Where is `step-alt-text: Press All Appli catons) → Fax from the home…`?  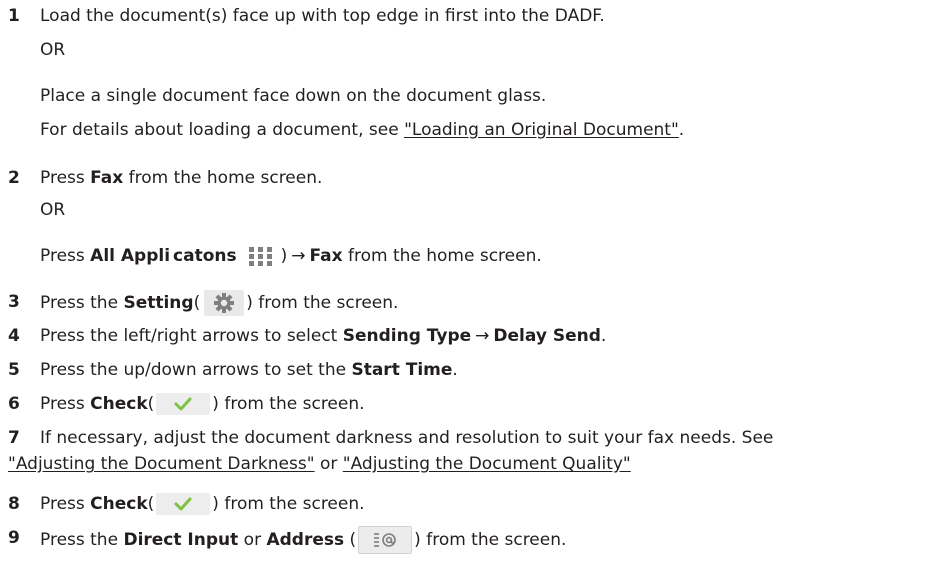 step-alt-text: Press All Appli catons) → Fax from the home… is located at coordinates (291, 256).